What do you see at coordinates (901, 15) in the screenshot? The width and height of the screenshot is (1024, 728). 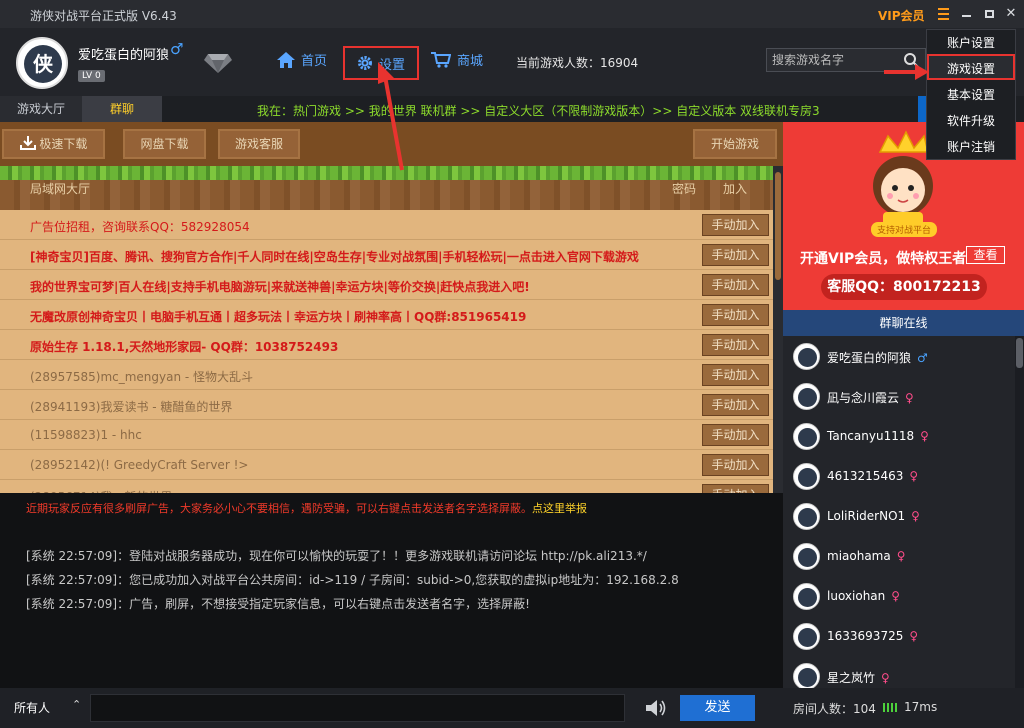 I see `vip-member-link: VIP会员` at bounding box center [901, 15].